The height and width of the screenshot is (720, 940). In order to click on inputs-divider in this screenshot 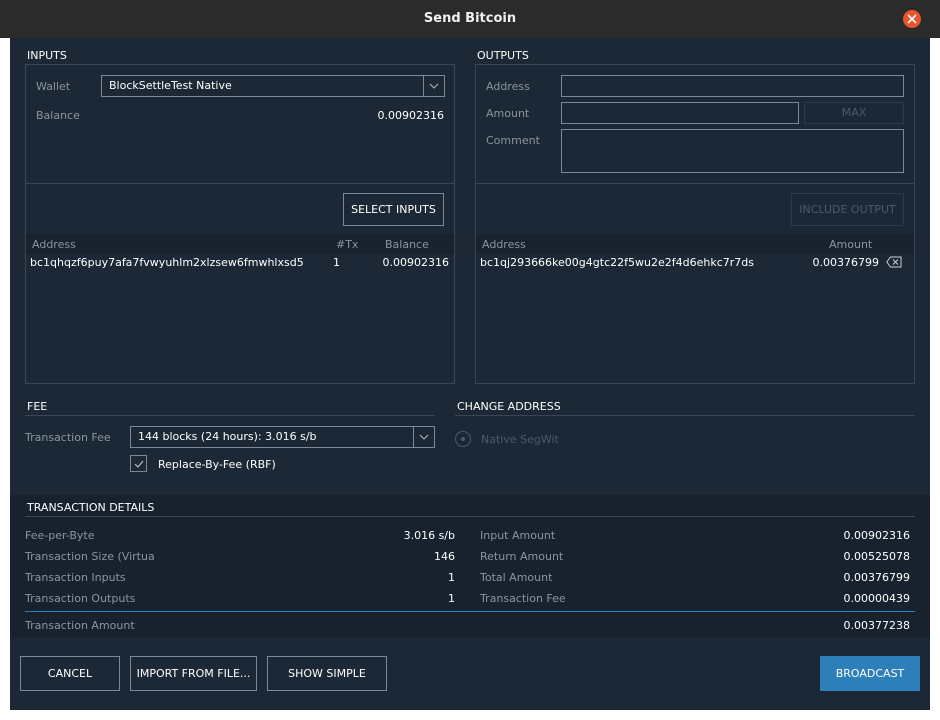, I will do `click(240, 183)`.